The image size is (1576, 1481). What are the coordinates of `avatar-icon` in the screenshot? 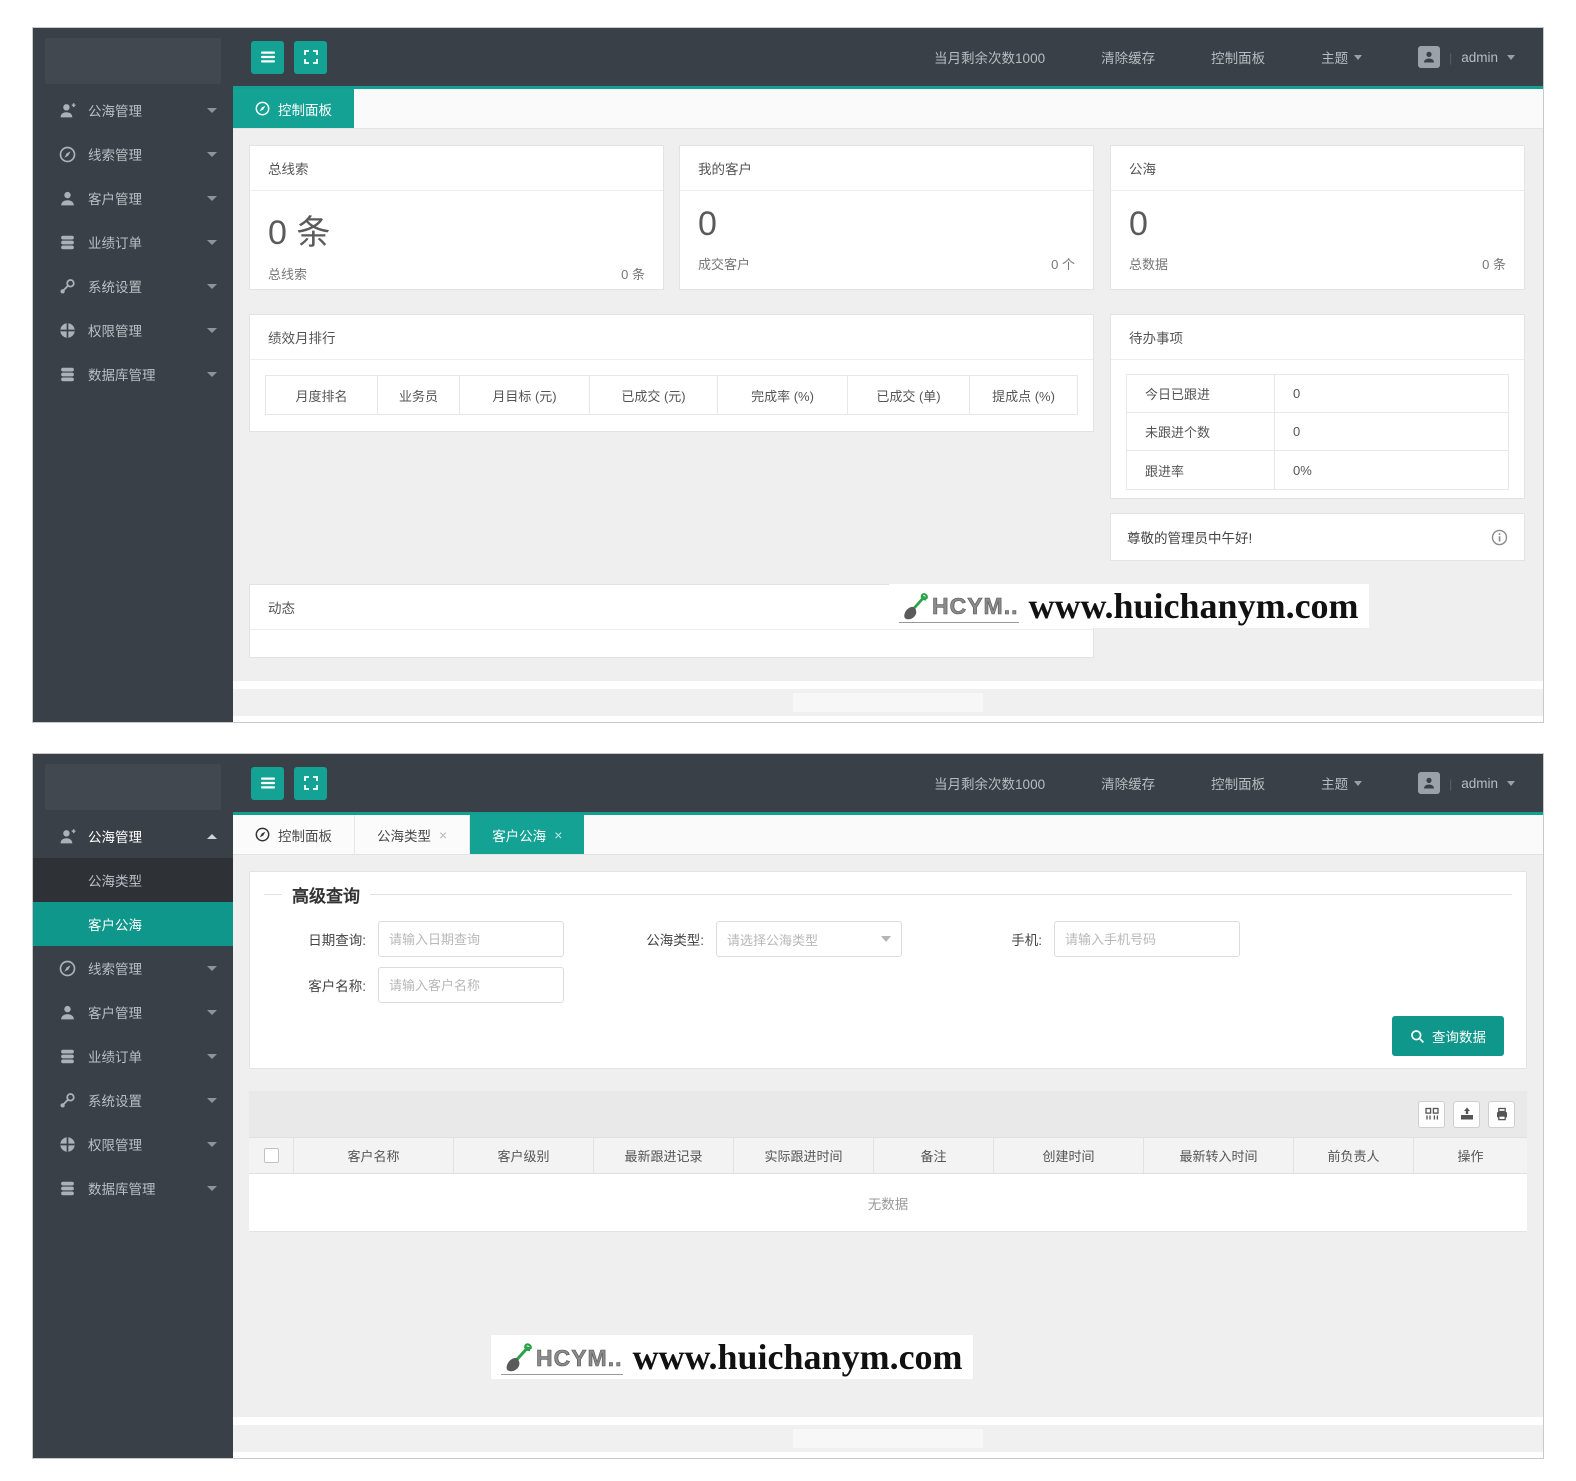 It's located at (1429, 57).